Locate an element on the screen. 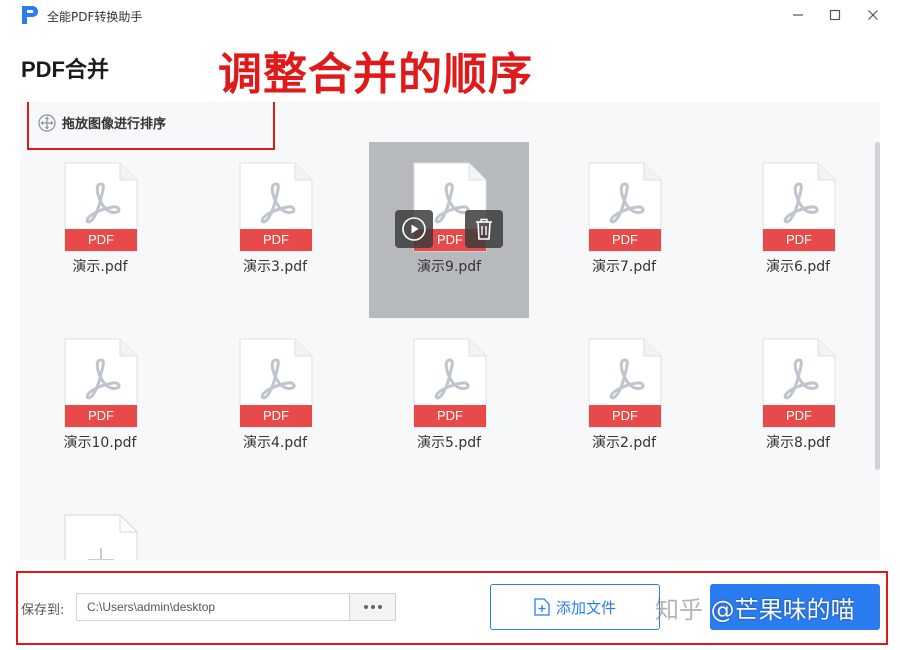 This screenshot has width=900, height=650. file-item: PDF 演示10.pdf is located at coordinates (100, 406).